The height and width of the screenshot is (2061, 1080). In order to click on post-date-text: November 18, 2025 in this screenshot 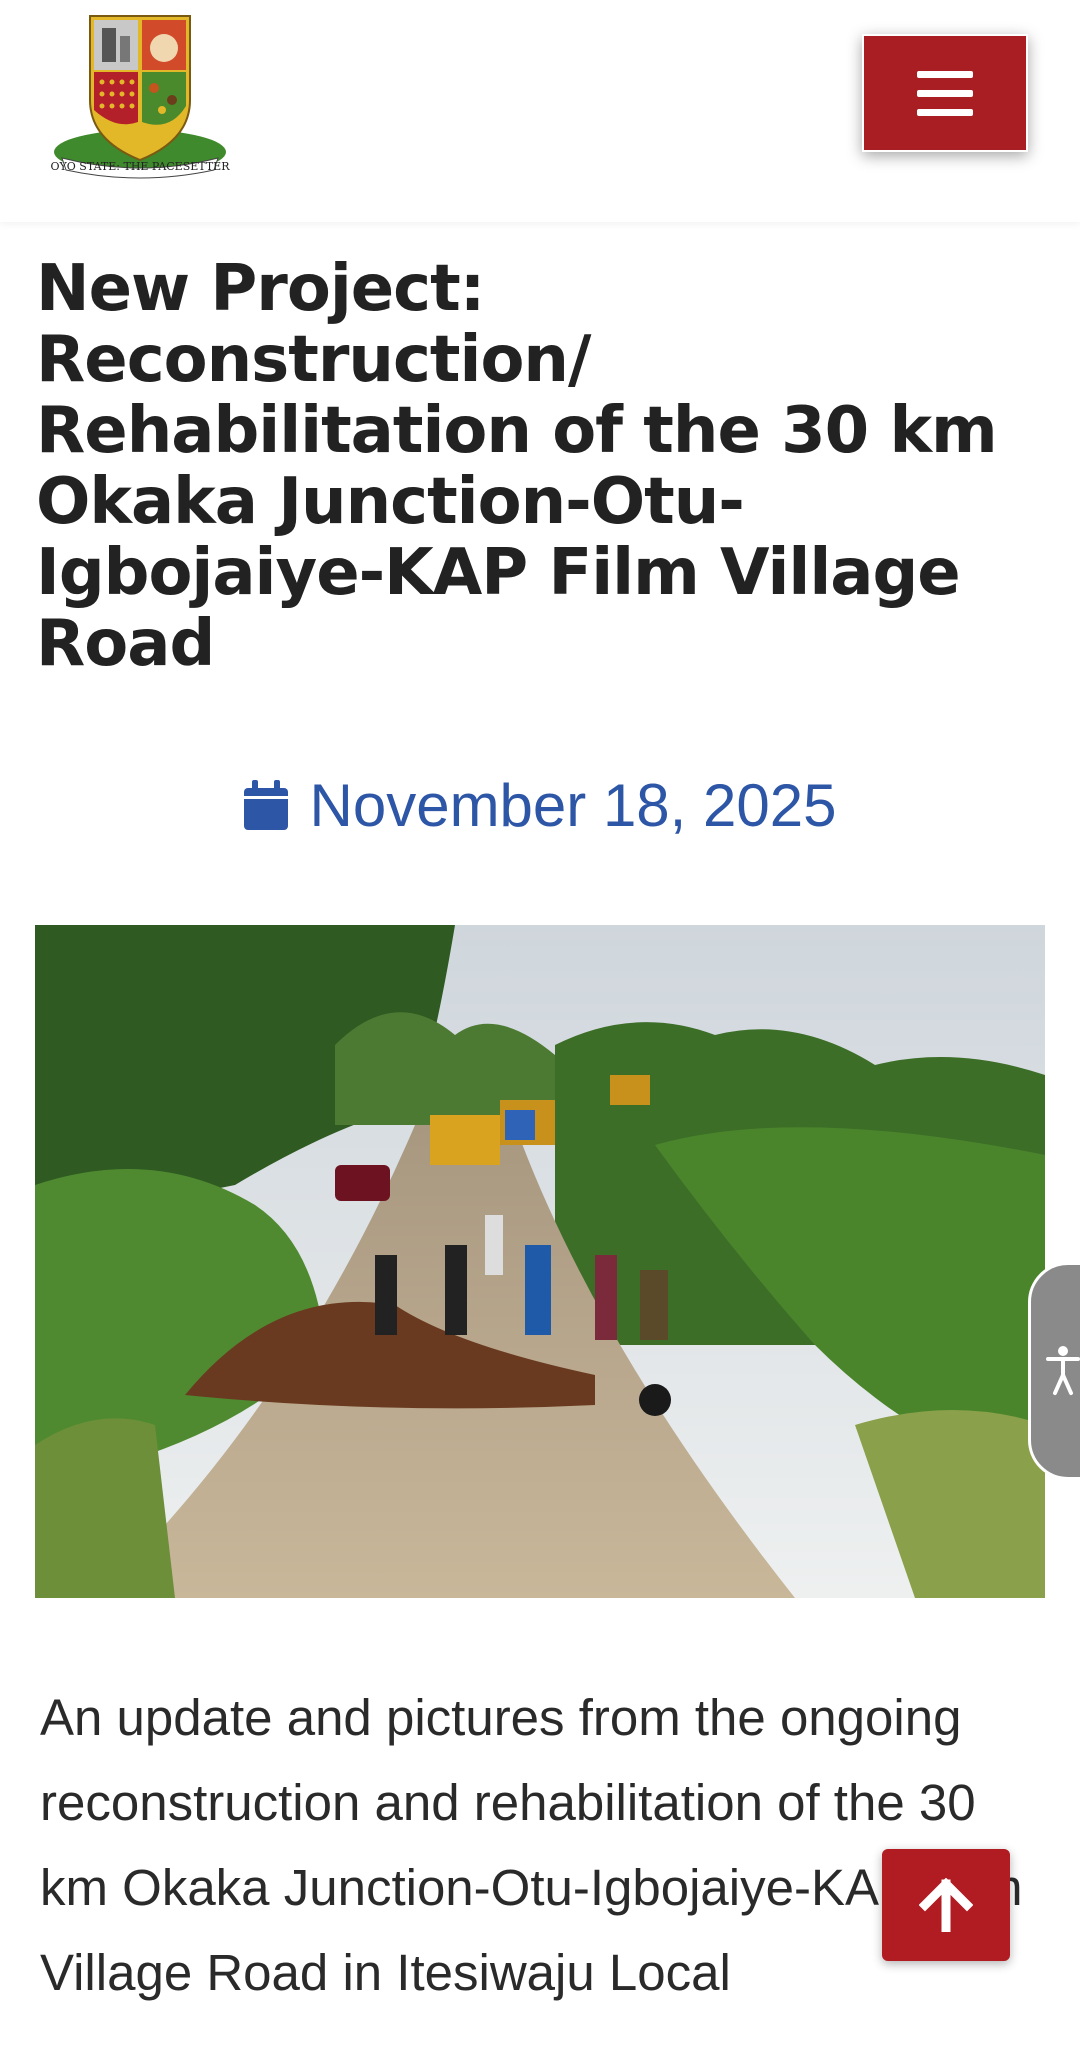, I will do `click(573, 805)`.